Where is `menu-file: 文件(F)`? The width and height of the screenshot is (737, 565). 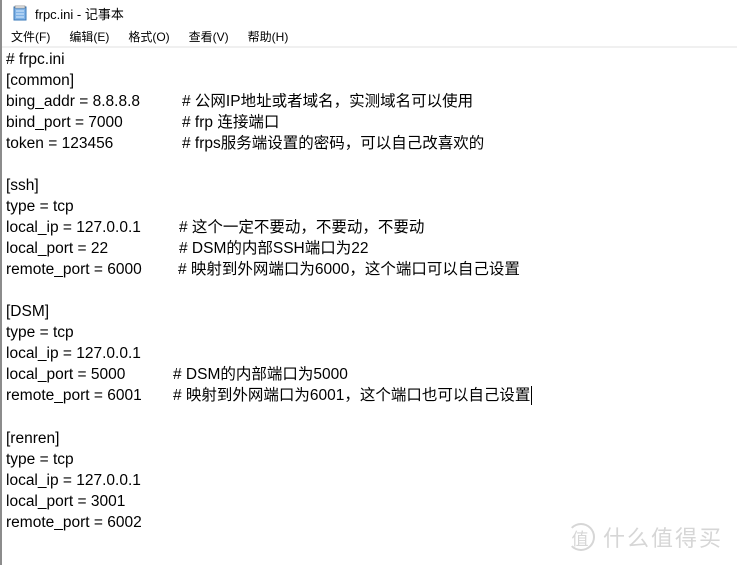 menu-file: 文件(F) is located at coordinates (30, 36).